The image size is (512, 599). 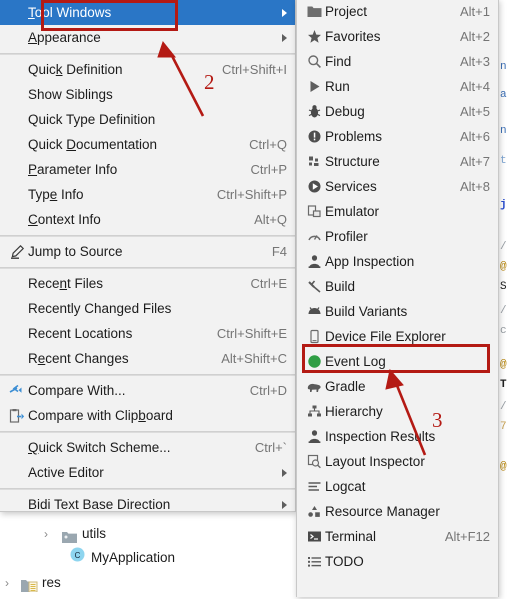 I want to click on menu-item-type-info: Type Info Ctrl+Shift+P, so click(x=147, y=194).